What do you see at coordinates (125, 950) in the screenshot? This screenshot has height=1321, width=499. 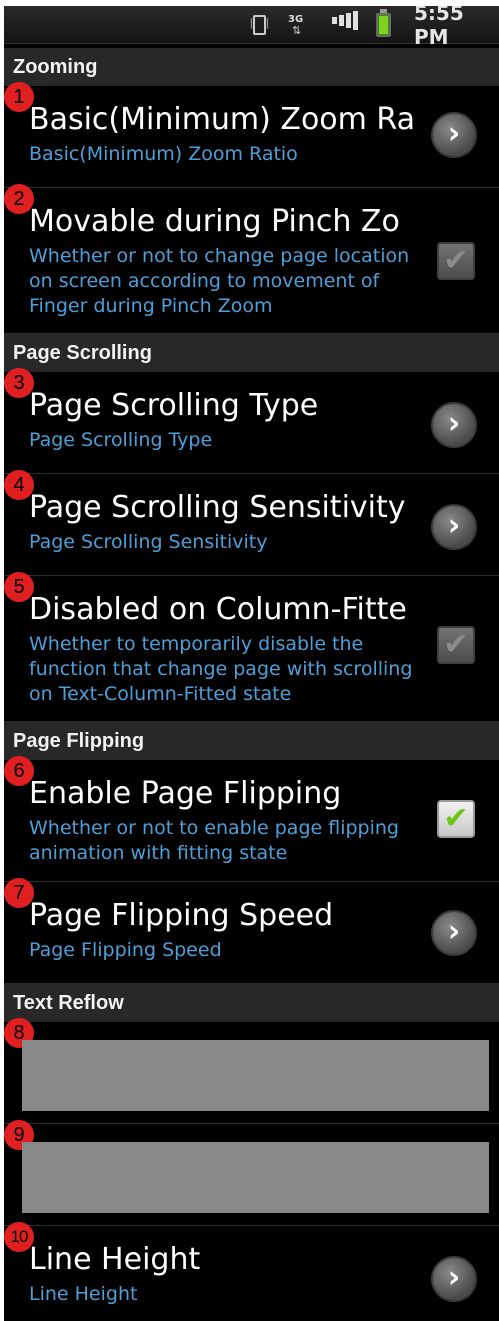 I see `setting-summary: Page Flipping Speed` at bounding box center [125, 950].